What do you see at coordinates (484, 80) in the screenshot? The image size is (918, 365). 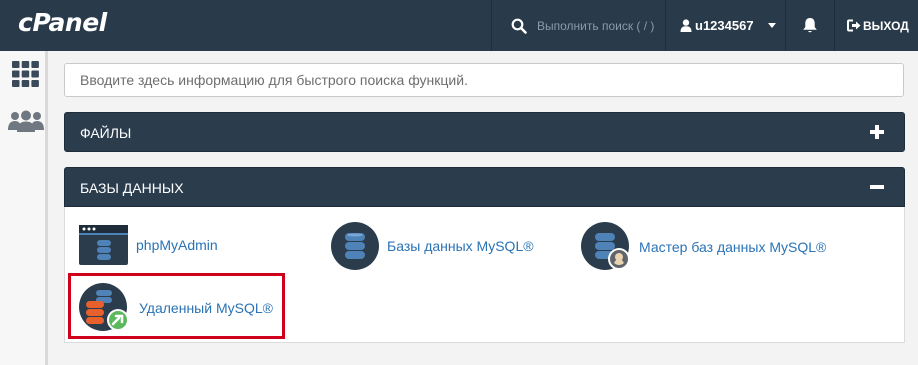 I see `quick-search-input` at bounding box center [484, 80].